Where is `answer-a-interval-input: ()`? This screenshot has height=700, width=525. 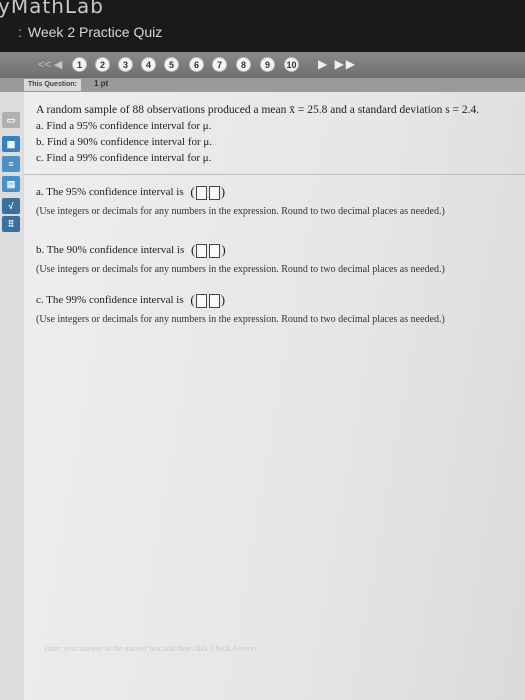 answer-a-interval-input: () is located at coordinates (207, 192).